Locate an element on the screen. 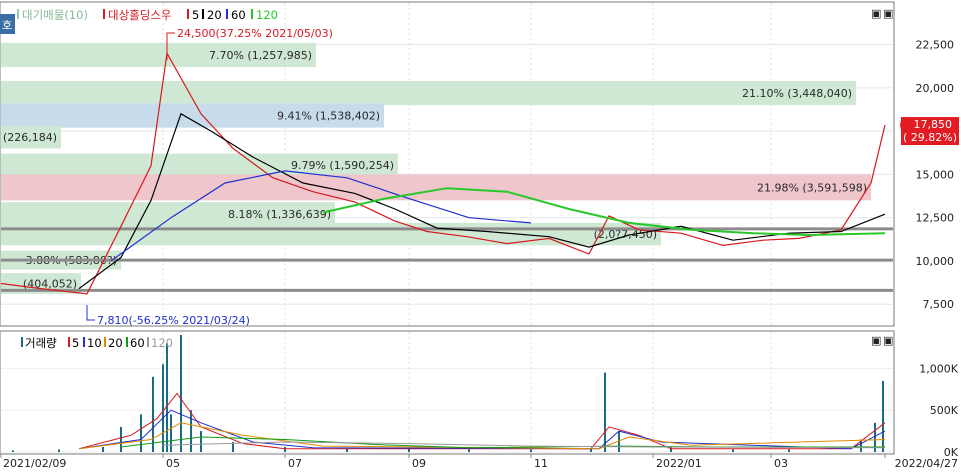 This screenshot has width=961, height=472. vol-legend-title: 거래량 is located at coordinates (41, 343).